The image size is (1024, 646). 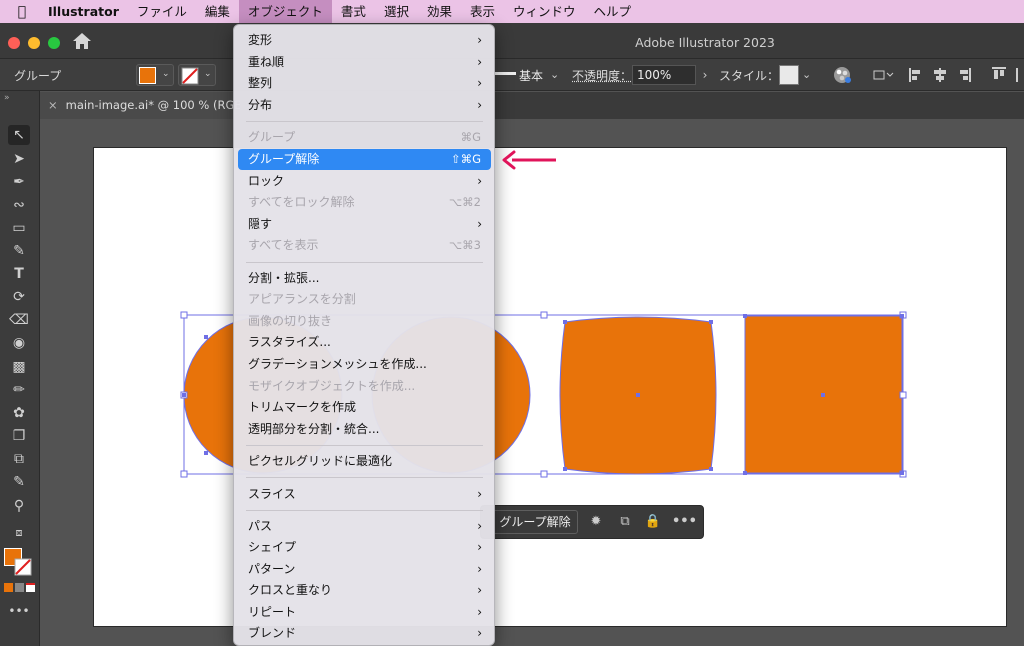 What do you see at coordinates (19, 611) in the screenshot?
I see `more-tools-icon: •••` at bounding box center [19, 611].